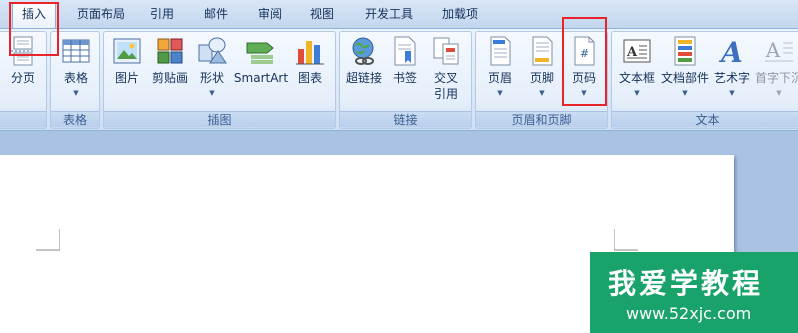 This screenshot has height=333, width=798. What do you see at coordinates (389, 16) in the screenshot?
I see `tab-developer: 开发工具` at bounding box center [389, 16].